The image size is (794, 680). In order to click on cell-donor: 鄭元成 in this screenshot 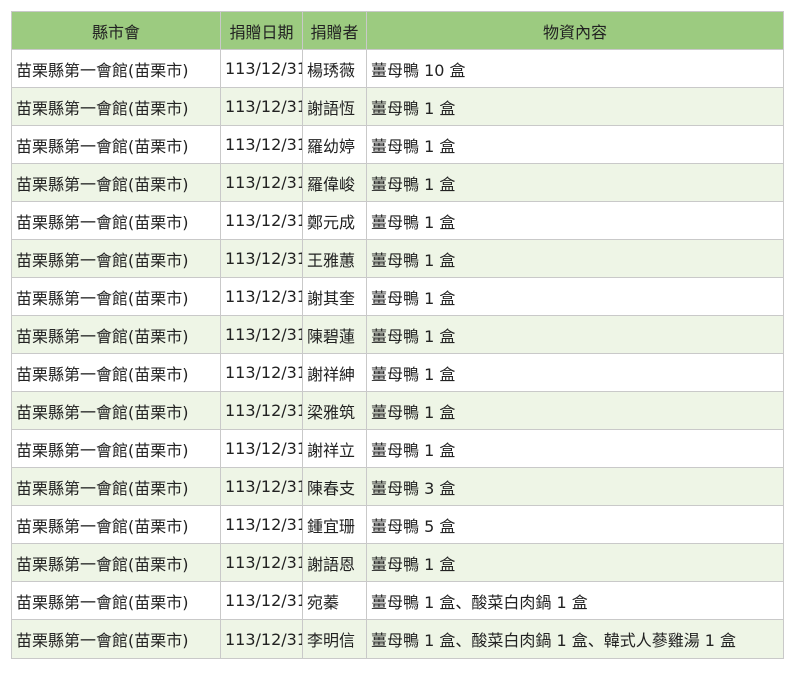, I will do `click(334, 220)`.